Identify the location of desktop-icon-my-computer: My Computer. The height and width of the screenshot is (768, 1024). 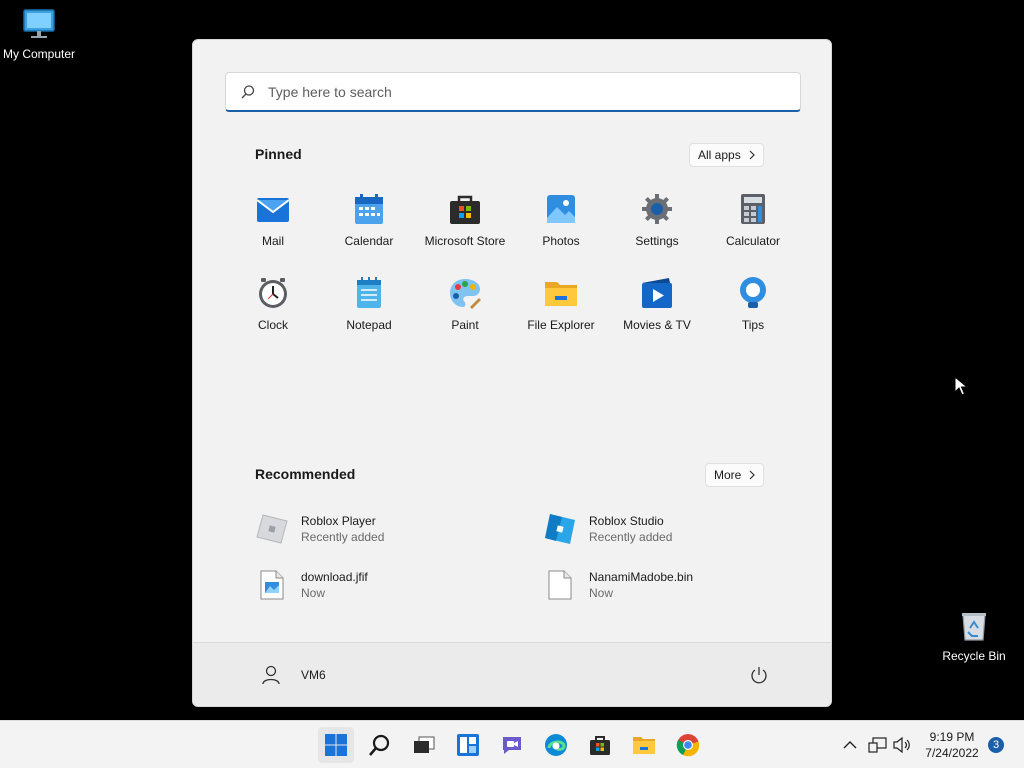
(40, 34).